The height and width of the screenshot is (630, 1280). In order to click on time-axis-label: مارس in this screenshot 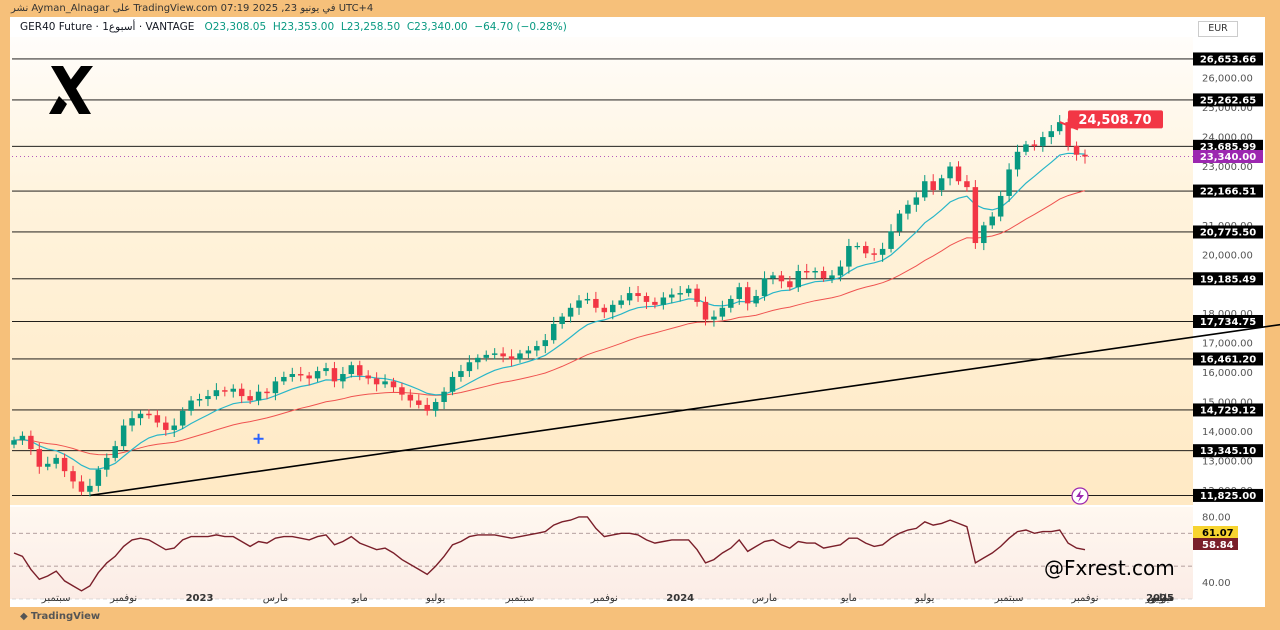, I will do `click(275, 598)`.